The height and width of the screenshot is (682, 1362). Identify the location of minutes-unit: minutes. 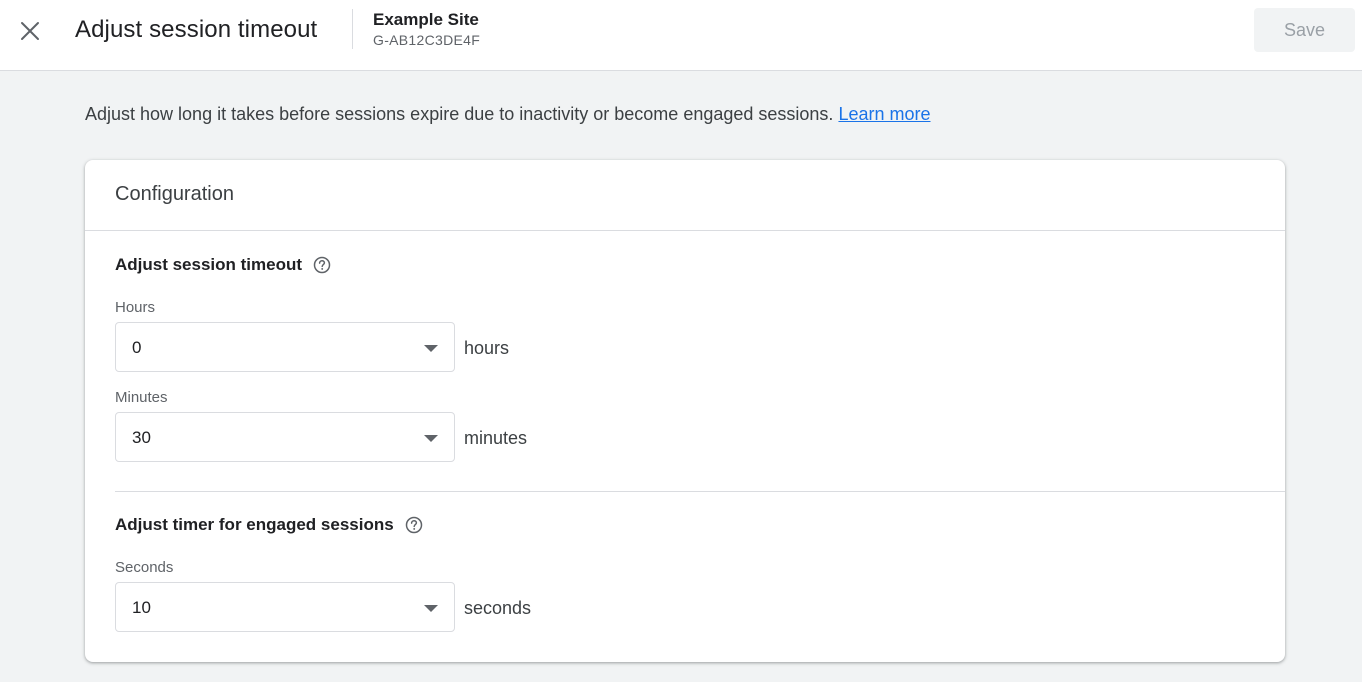
(496, 438).